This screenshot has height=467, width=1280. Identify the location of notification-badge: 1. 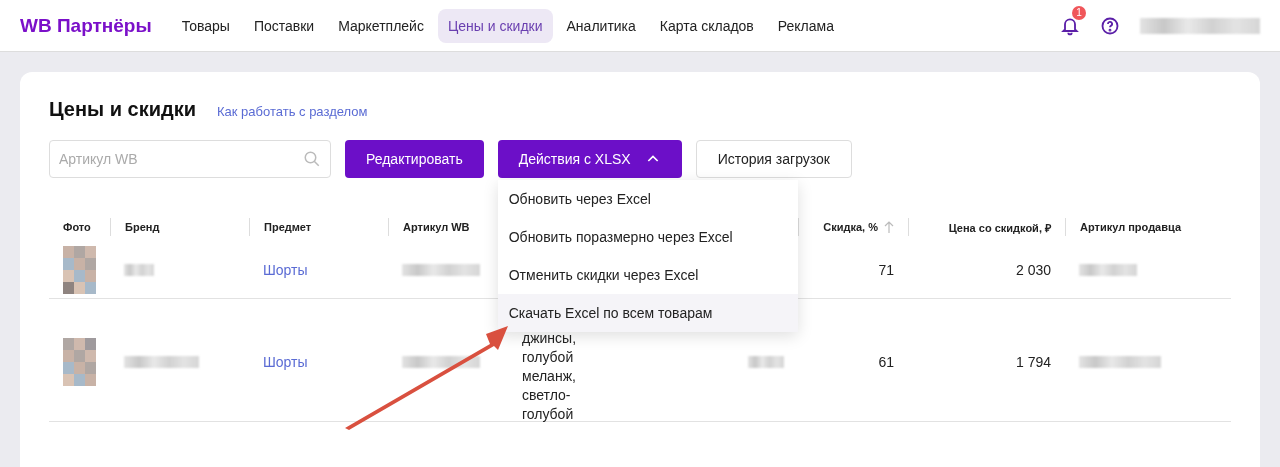
(1079, 12).